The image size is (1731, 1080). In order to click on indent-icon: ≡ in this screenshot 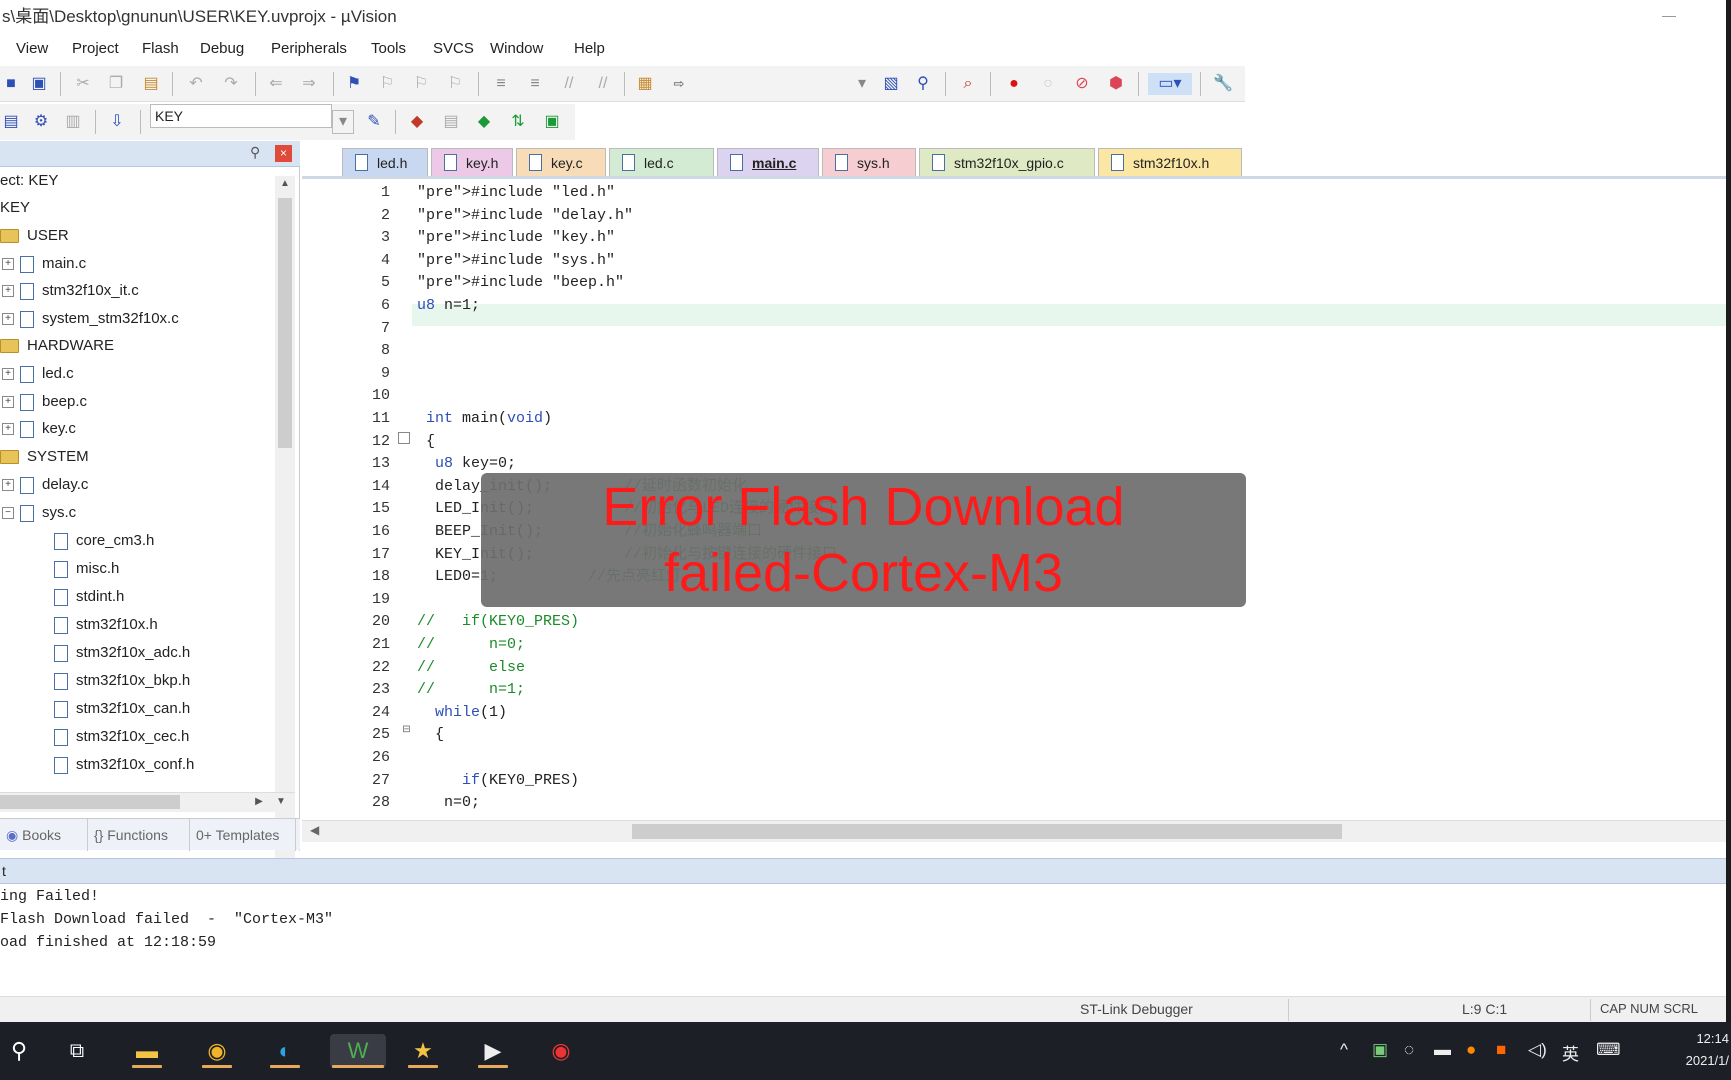, I will do `click(501, 84)`.